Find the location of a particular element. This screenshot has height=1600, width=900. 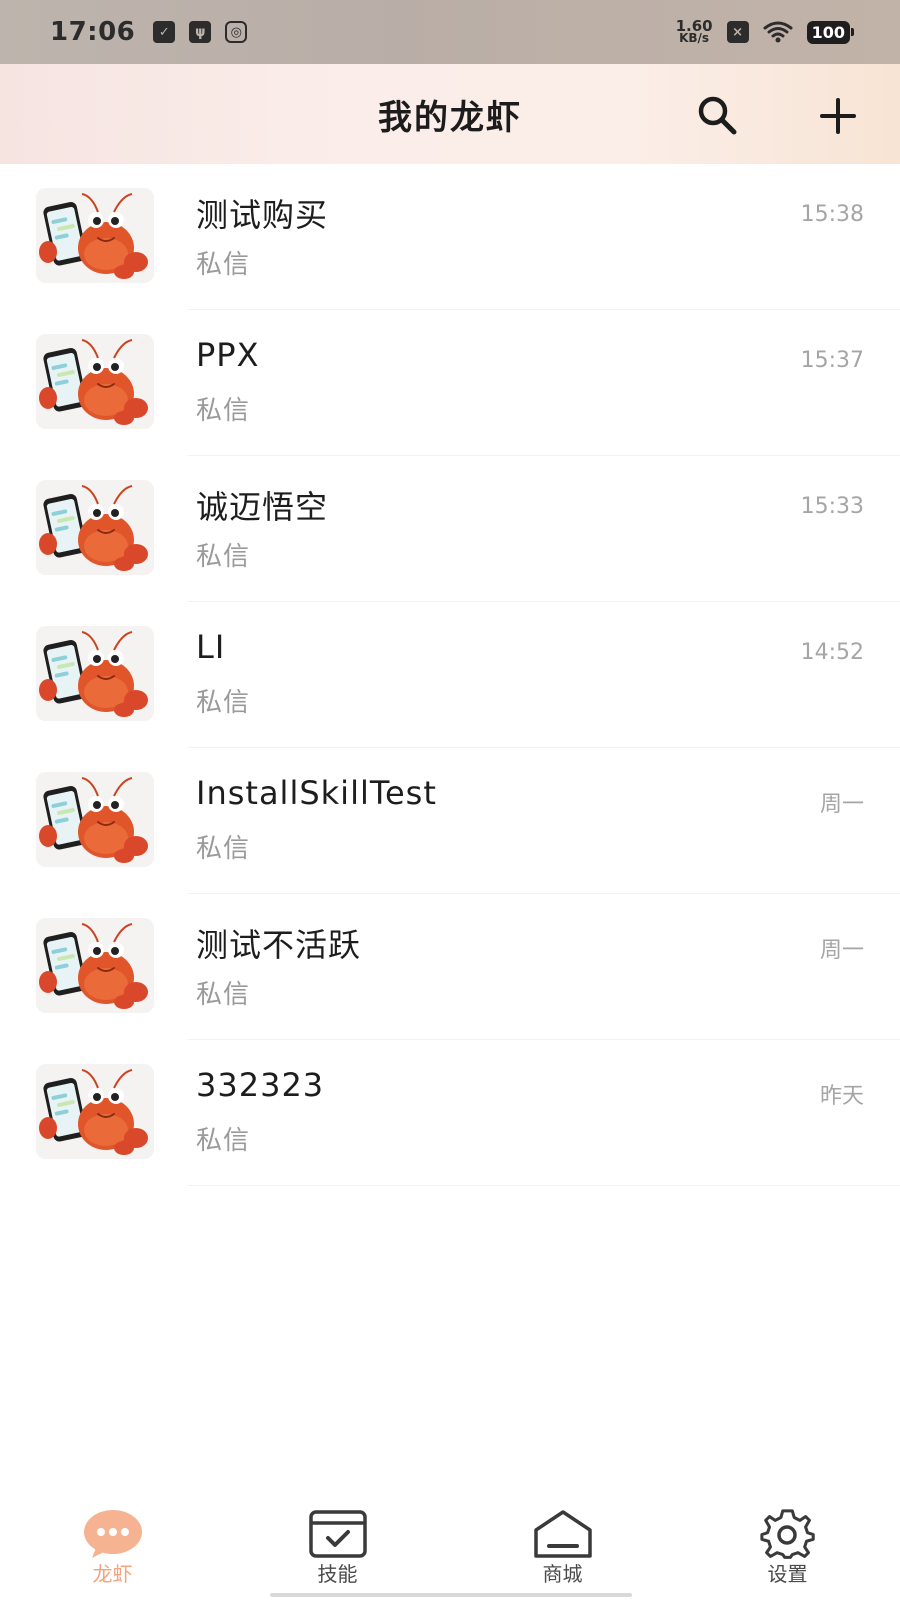

battery-icon: 100 is located at coordinates (830, 32).